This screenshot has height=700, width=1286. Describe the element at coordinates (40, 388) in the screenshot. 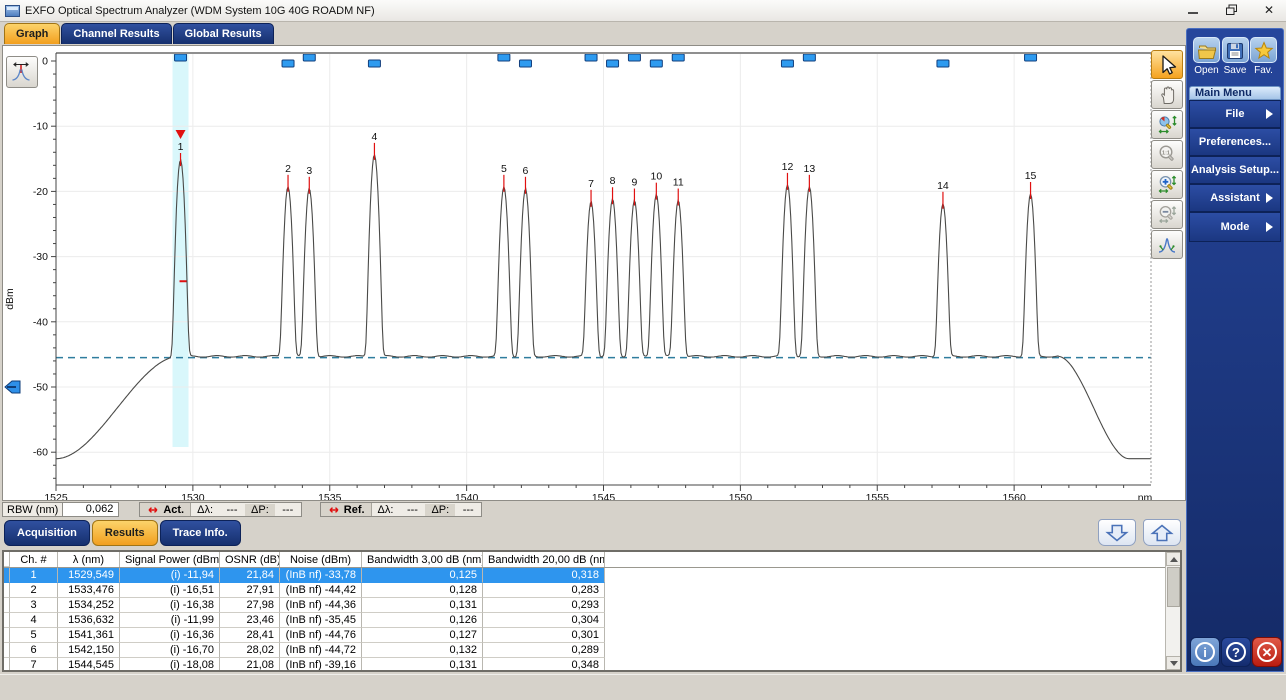

I see `y-tick-label: -50` at that location.